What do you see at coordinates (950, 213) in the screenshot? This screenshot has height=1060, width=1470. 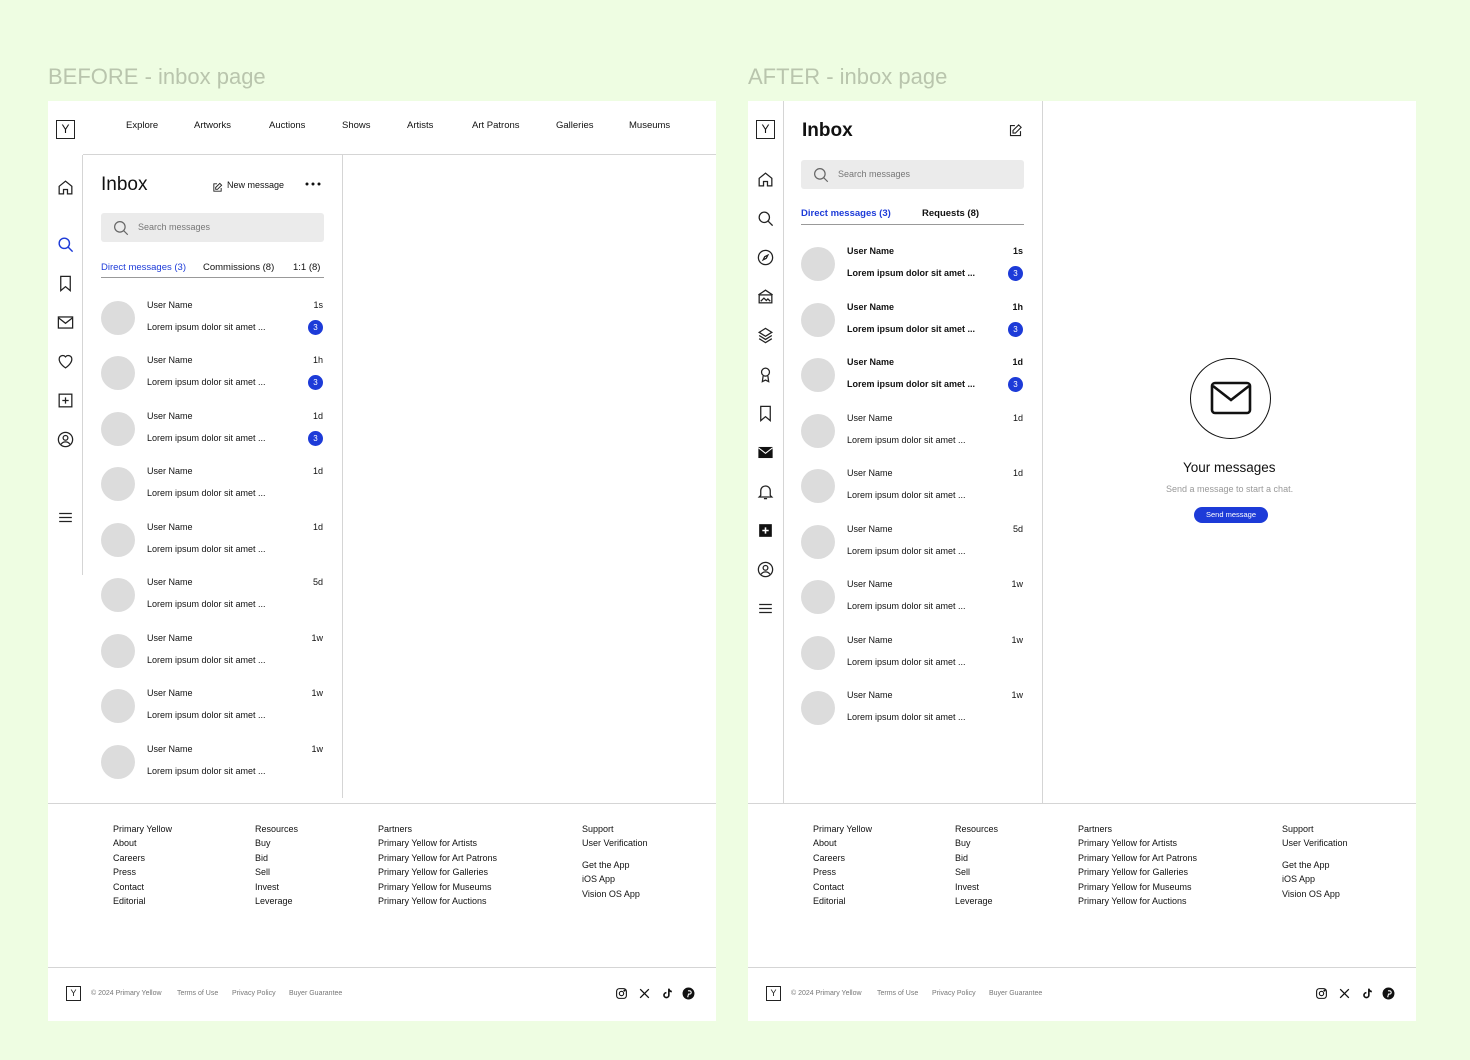 I see `tab-requests: Requests (8)` at bounding box center [950, 213].